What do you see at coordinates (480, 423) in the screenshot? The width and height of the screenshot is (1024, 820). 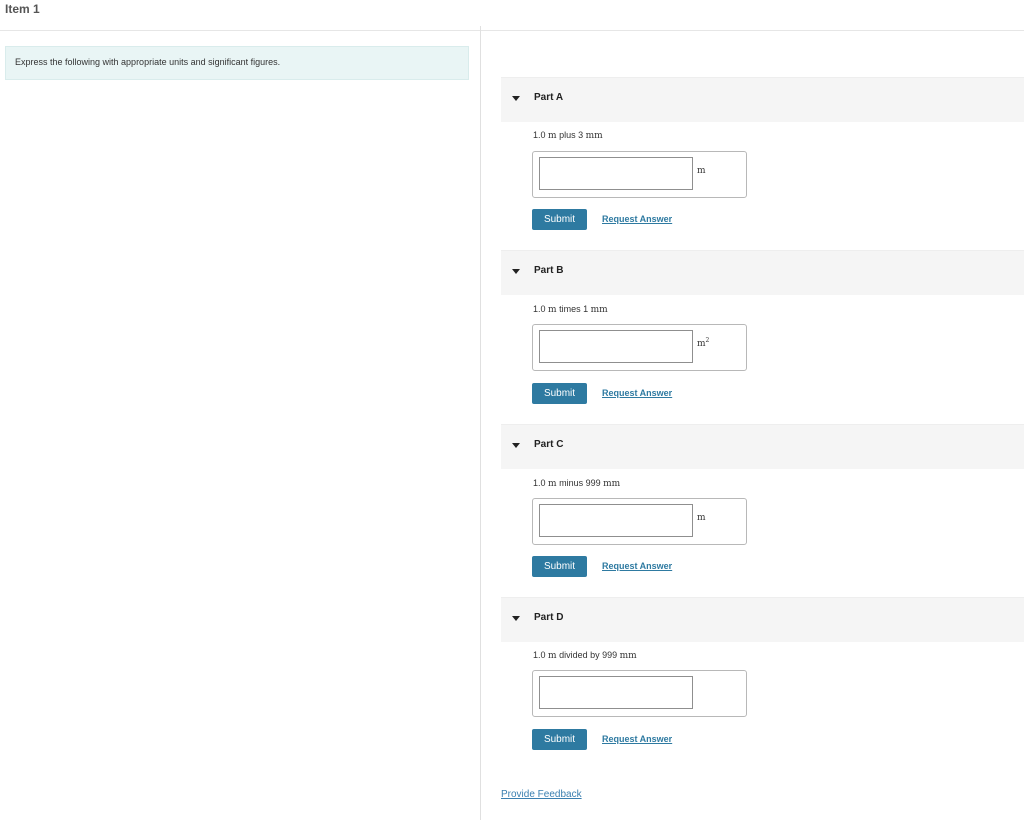 I see `column-divider` at bounding box center [480, 423].